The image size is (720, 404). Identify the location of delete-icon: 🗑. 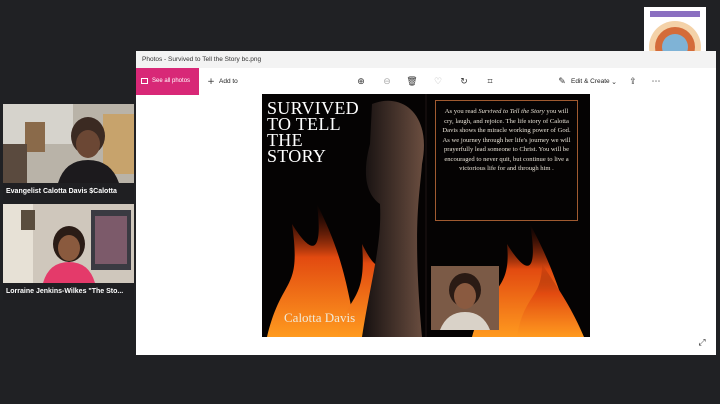
(412, 82).